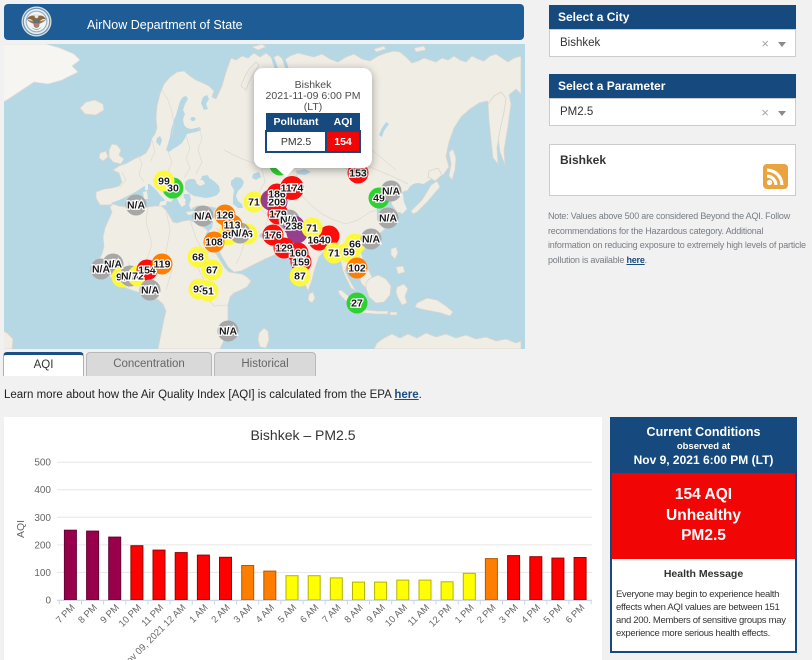  I want to click on svg-text: 2 PM, so click(487, 614).